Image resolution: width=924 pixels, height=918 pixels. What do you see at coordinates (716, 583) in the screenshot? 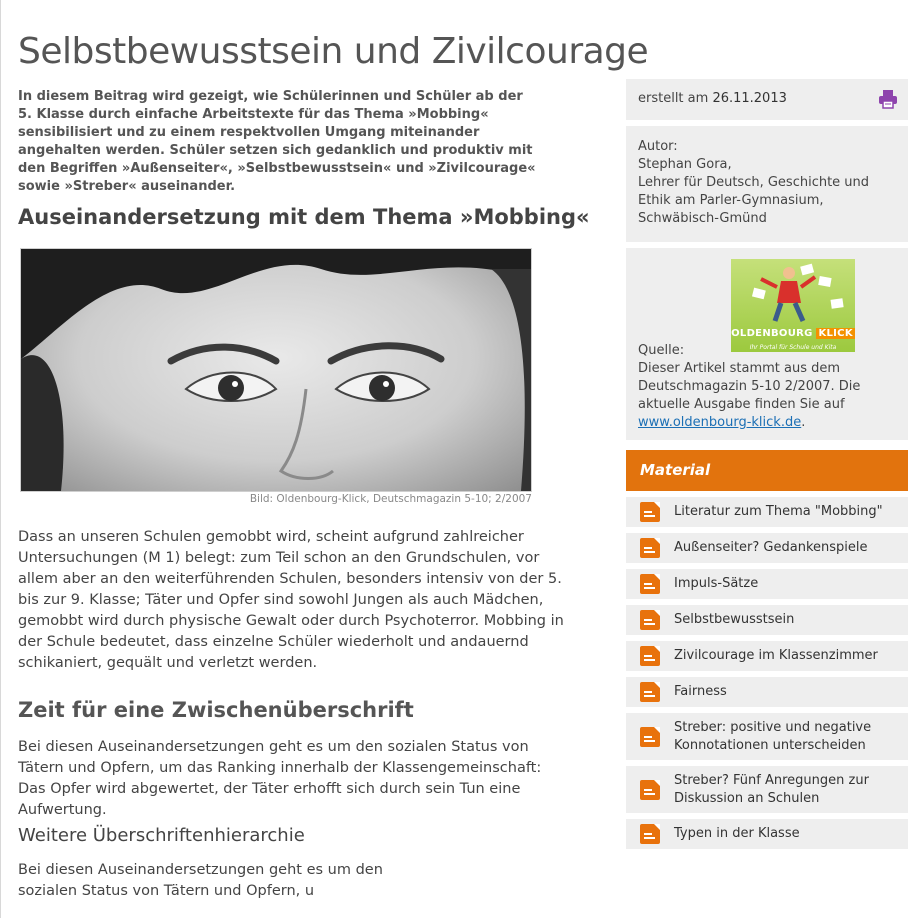
I see `material-item-label: Impuls-Sätze` at bounding box center [716, 583].